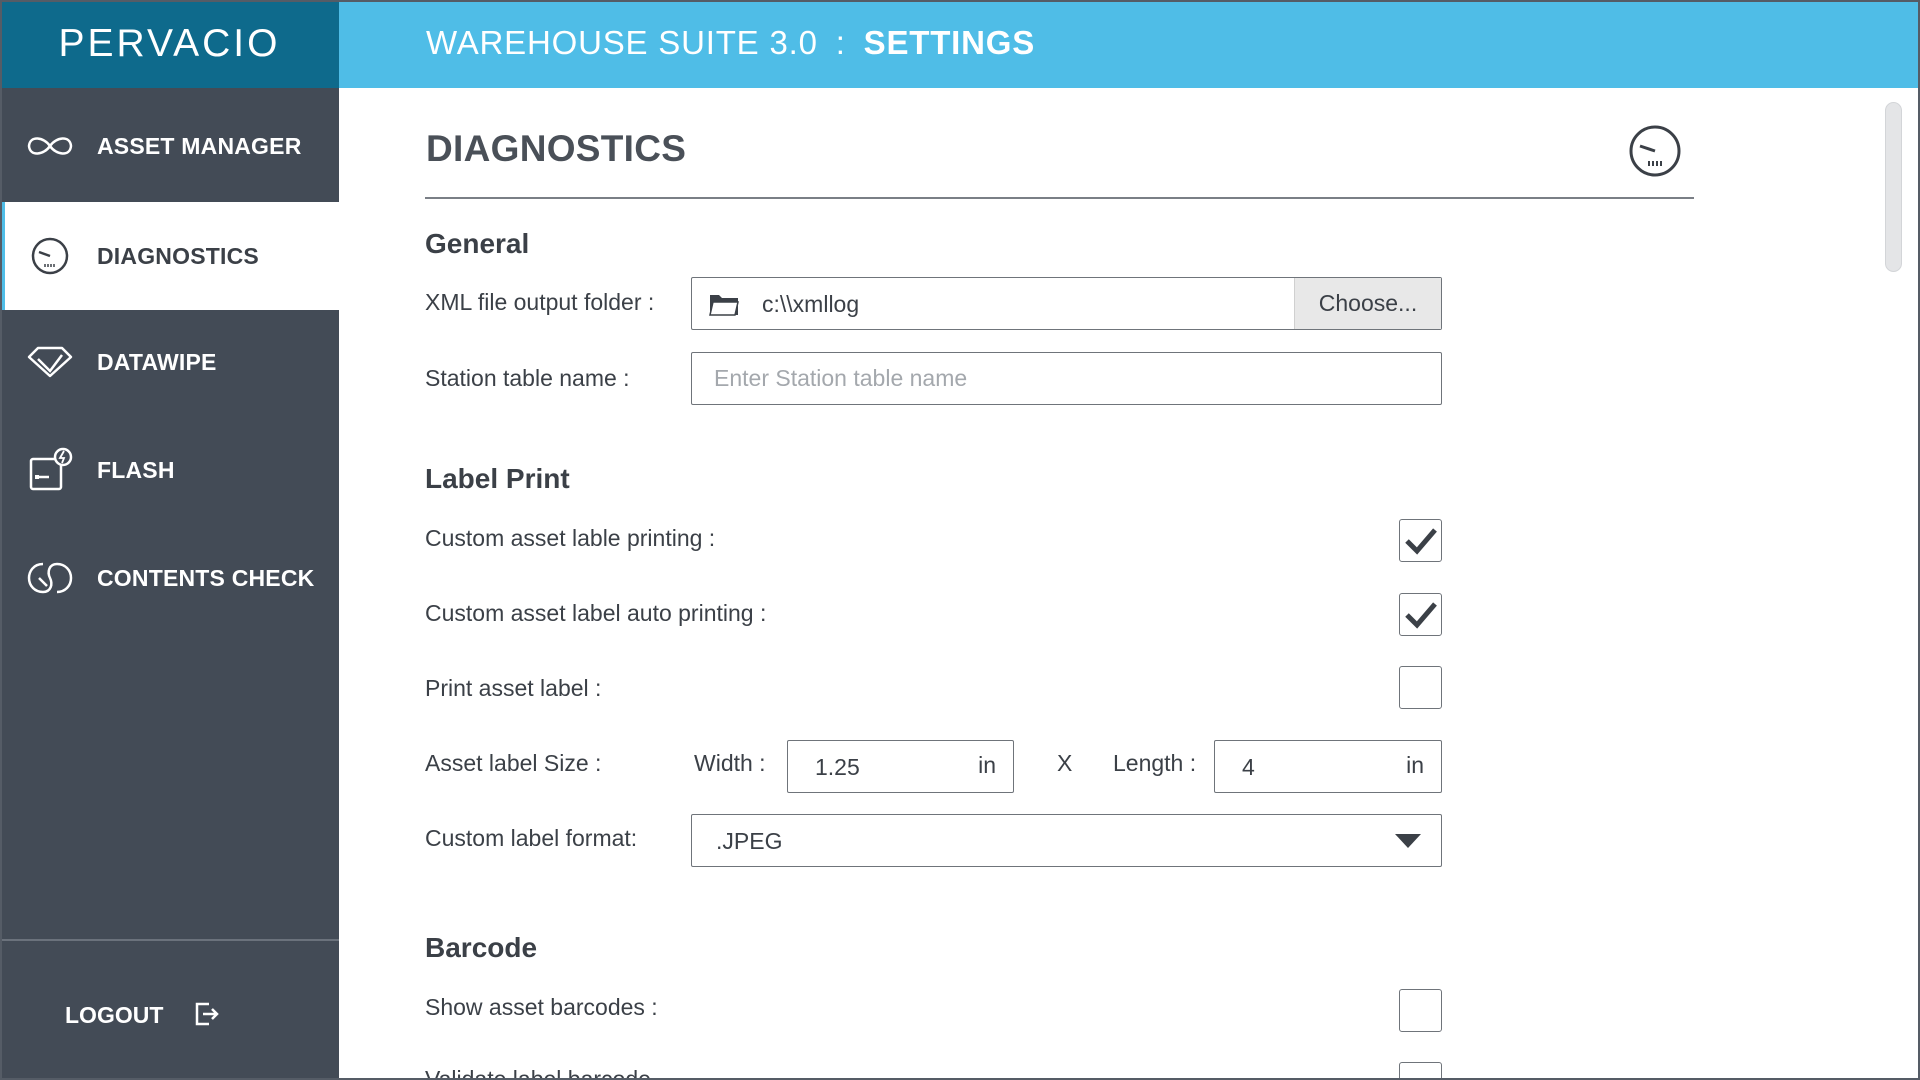 This screenshot has width=1920, height=1080. I want to click on eraser-icon, so click(50, 362).